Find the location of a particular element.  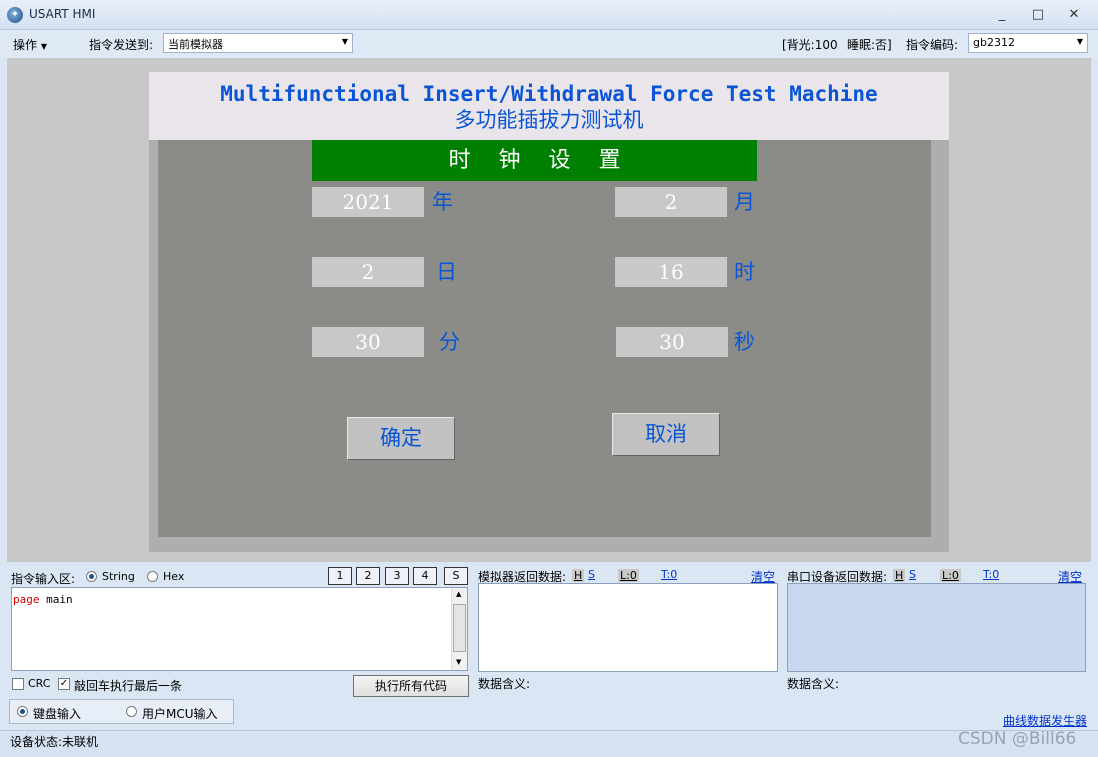

preset-button-s: S is located at coordinates (456, 576).